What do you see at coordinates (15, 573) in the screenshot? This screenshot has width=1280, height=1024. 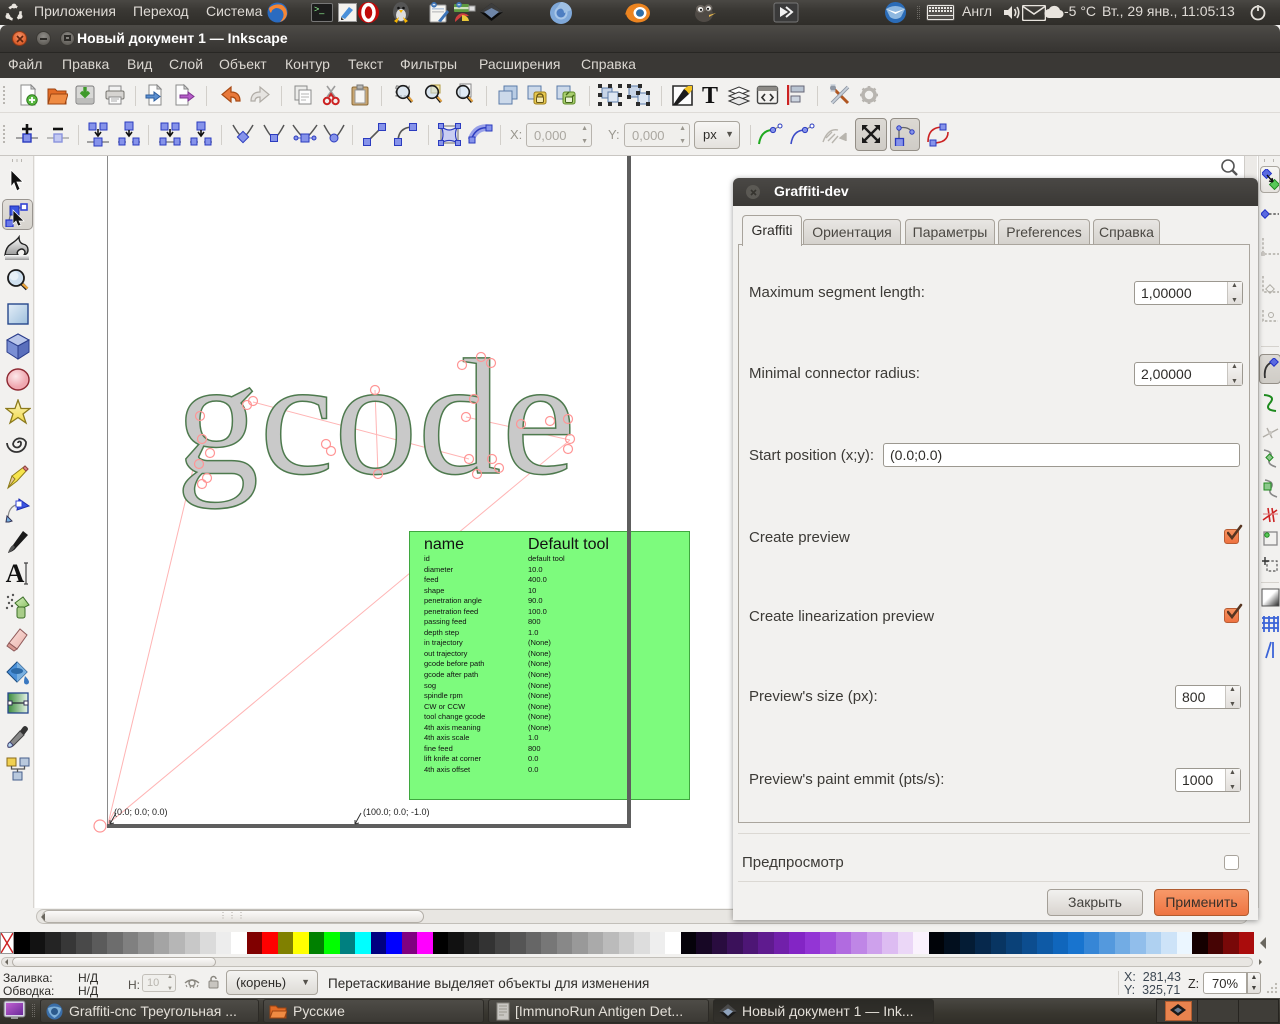 I see `svg-text: A` at bounding box center [15, 573].